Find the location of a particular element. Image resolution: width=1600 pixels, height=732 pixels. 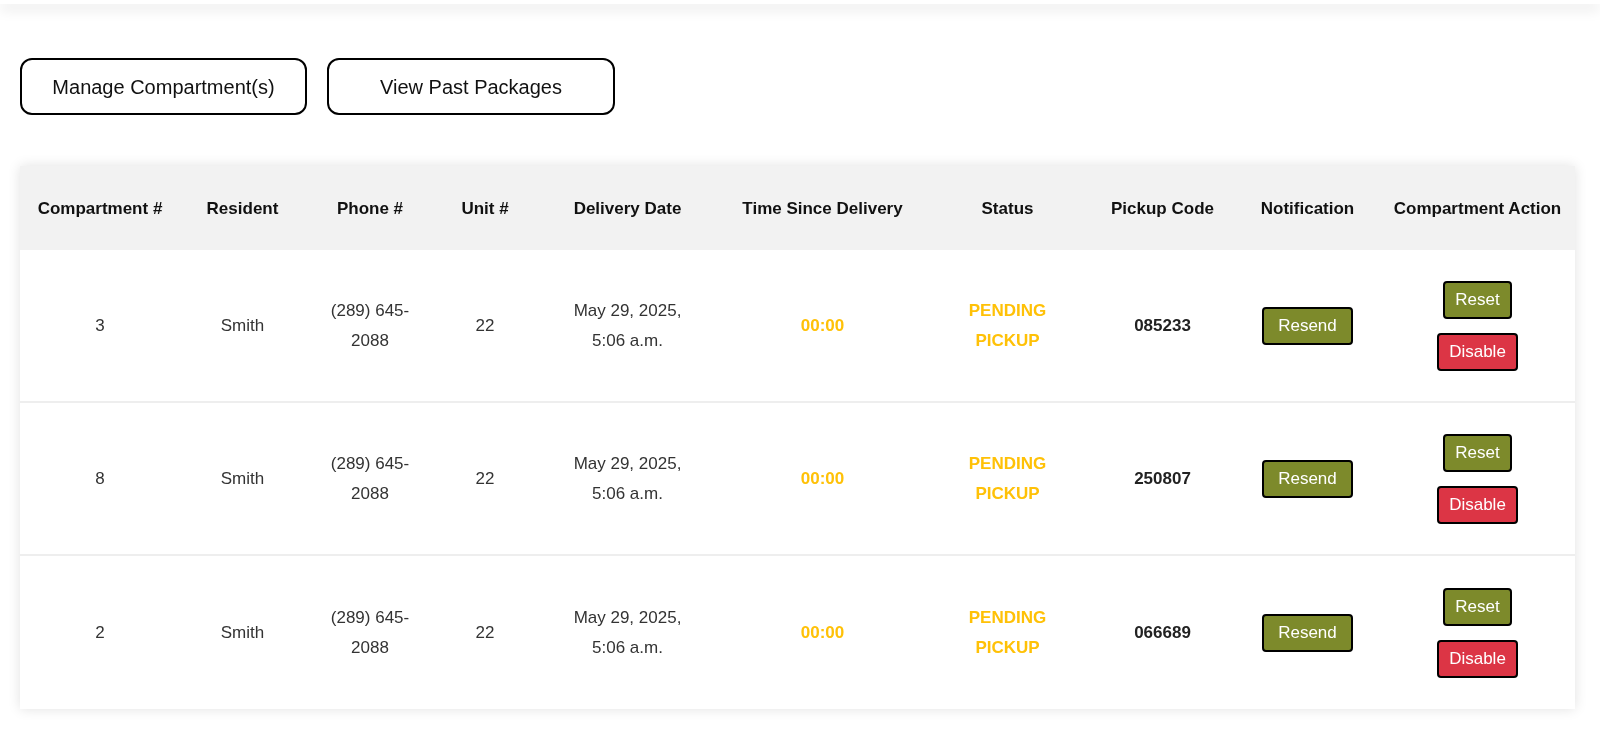

column-header: Delivery Date is located at coordinates (627, 208).